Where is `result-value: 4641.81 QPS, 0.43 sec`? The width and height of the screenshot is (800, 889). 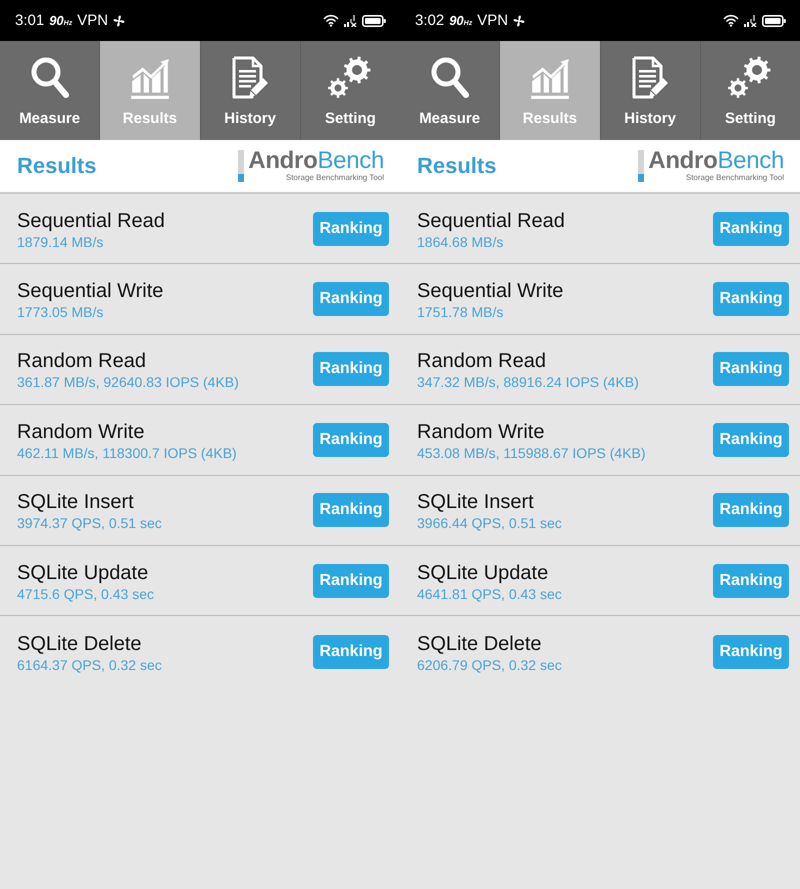
result-value: 4641.81 QPS, 0.43 sec is located at coordinates (489, 593).